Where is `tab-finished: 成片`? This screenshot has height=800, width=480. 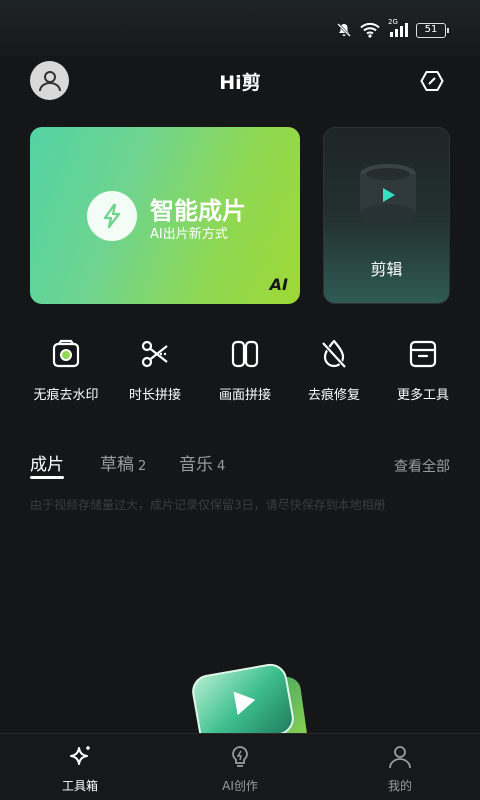 tab-finished: 成片 is located at coordinates (47, 462).